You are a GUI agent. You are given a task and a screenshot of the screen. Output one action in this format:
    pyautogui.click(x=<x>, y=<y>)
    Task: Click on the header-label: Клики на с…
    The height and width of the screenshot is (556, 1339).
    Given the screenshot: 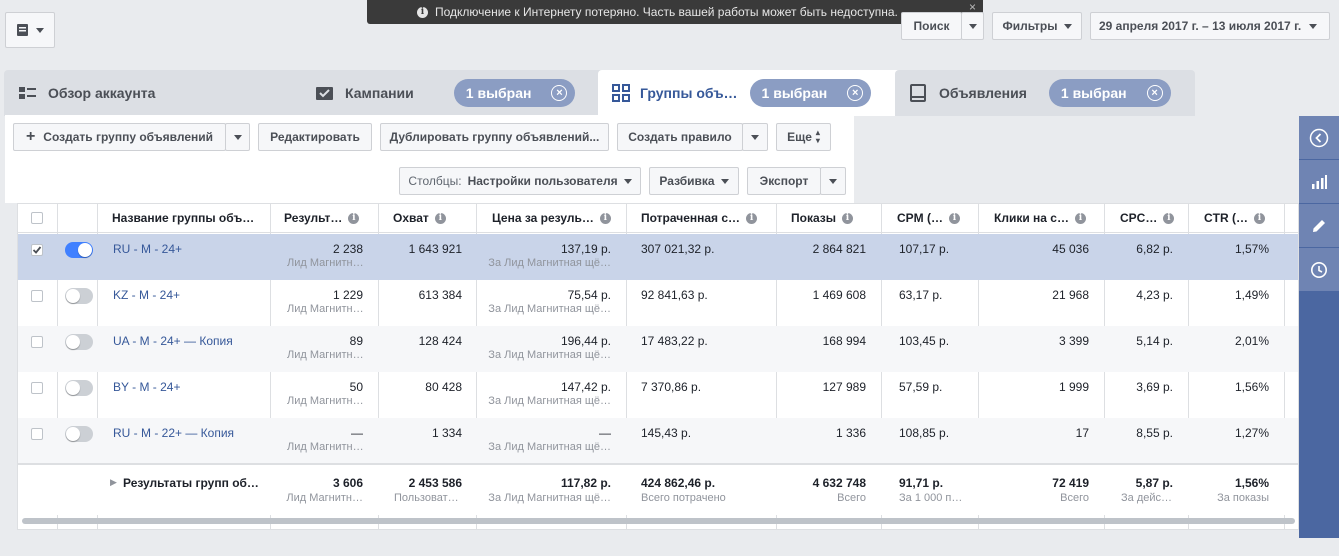 What is the action you would take?
    pyautogui.click(x=1031, y=218)
    